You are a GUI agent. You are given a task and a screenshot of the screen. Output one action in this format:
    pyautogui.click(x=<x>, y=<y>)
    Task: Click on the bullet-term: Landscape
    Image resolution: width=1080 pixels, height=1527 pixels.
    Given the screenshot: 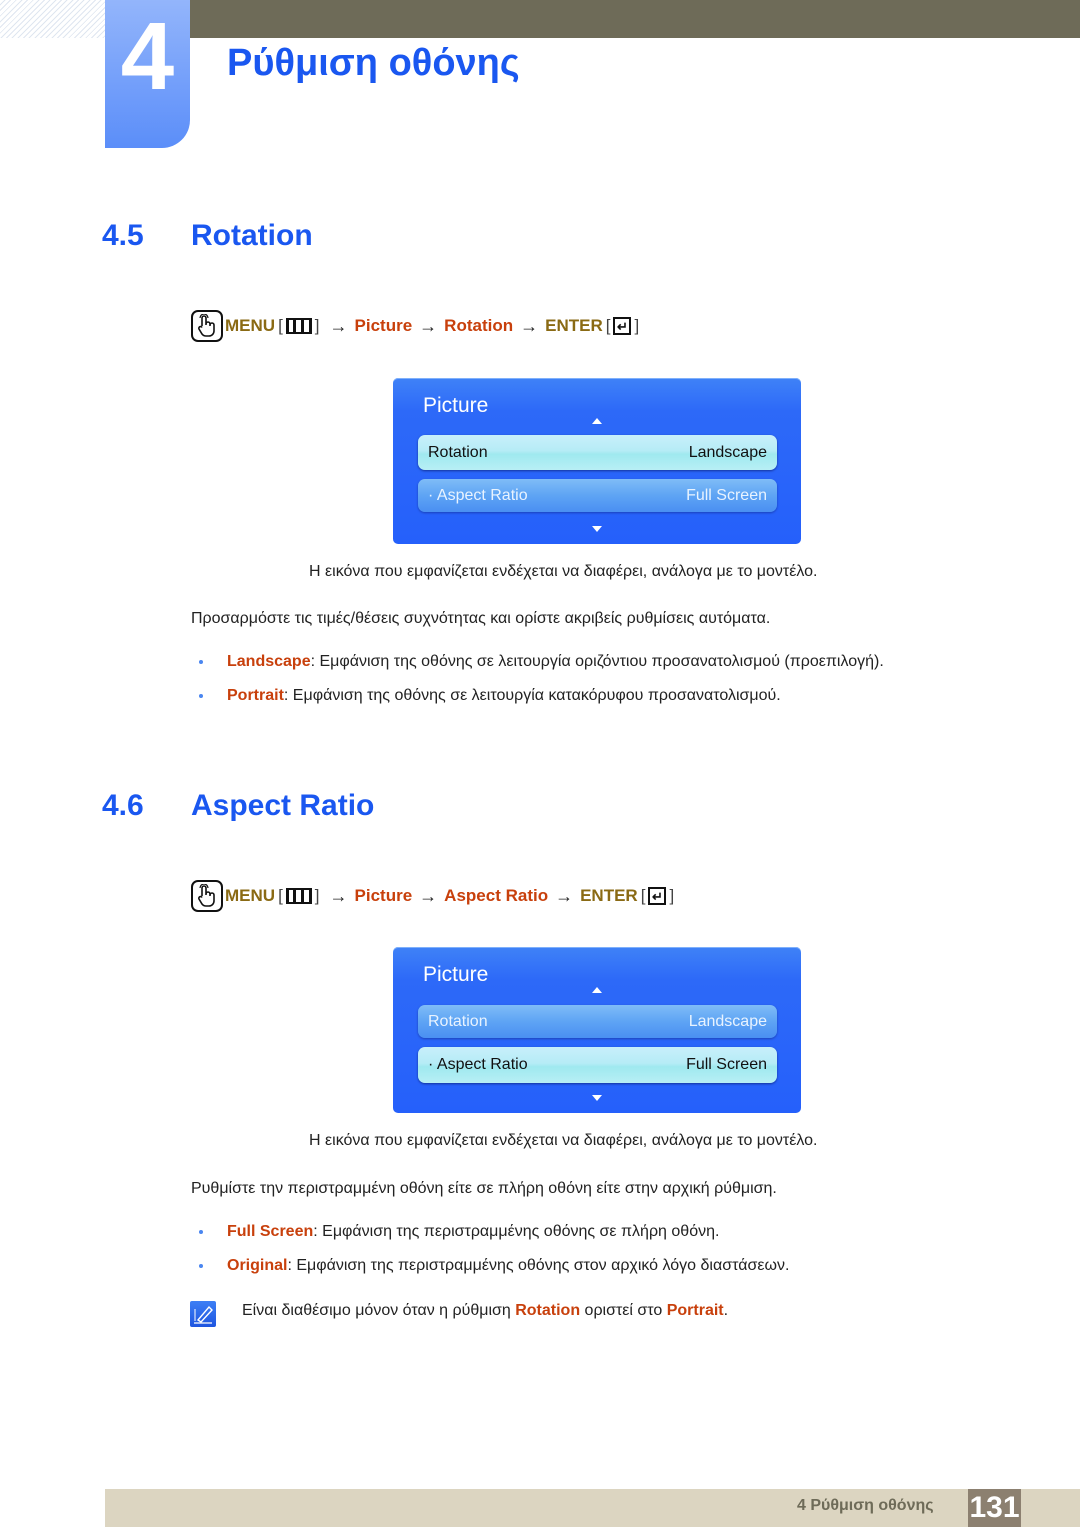 What is the action you would take?
    pyautogui.click(x=269, y=661)
    